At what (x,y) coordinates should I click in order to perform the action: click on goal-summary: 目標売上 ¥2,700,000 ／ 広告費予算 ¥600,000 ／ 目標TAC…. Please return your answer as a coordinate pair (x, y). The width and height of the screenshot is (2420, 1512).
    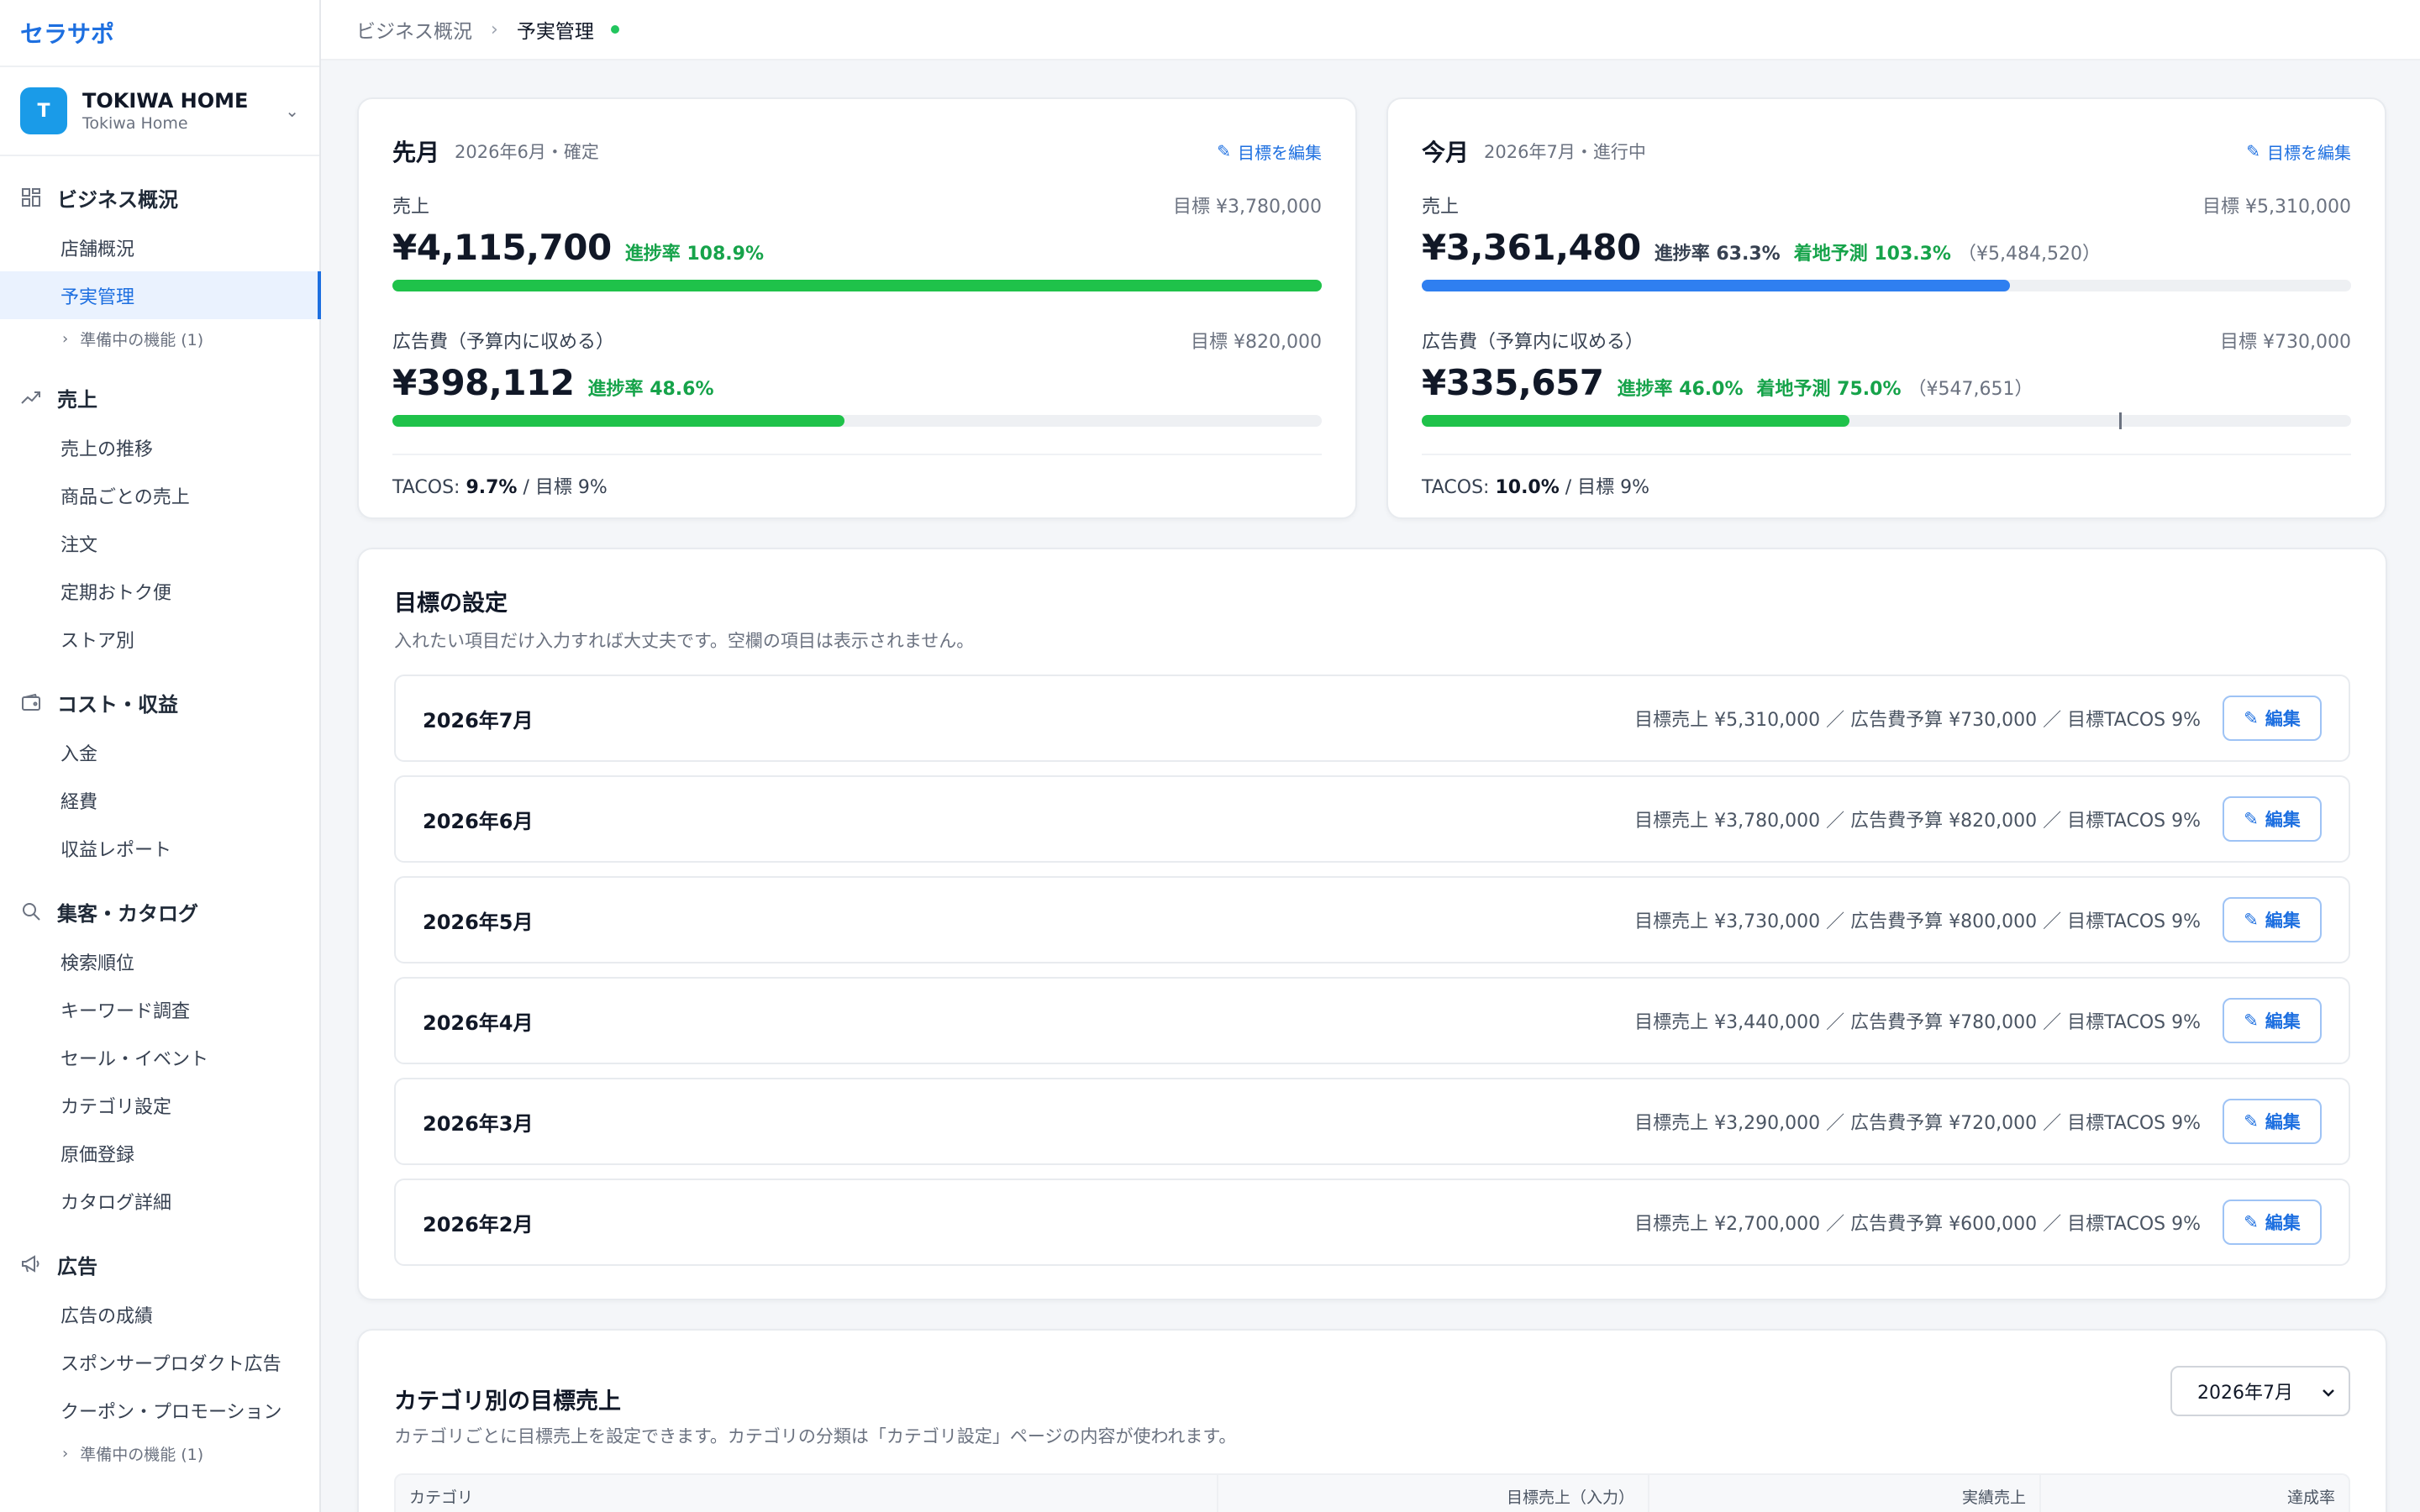
    Looking at the image, I should click on (1918, 1224).